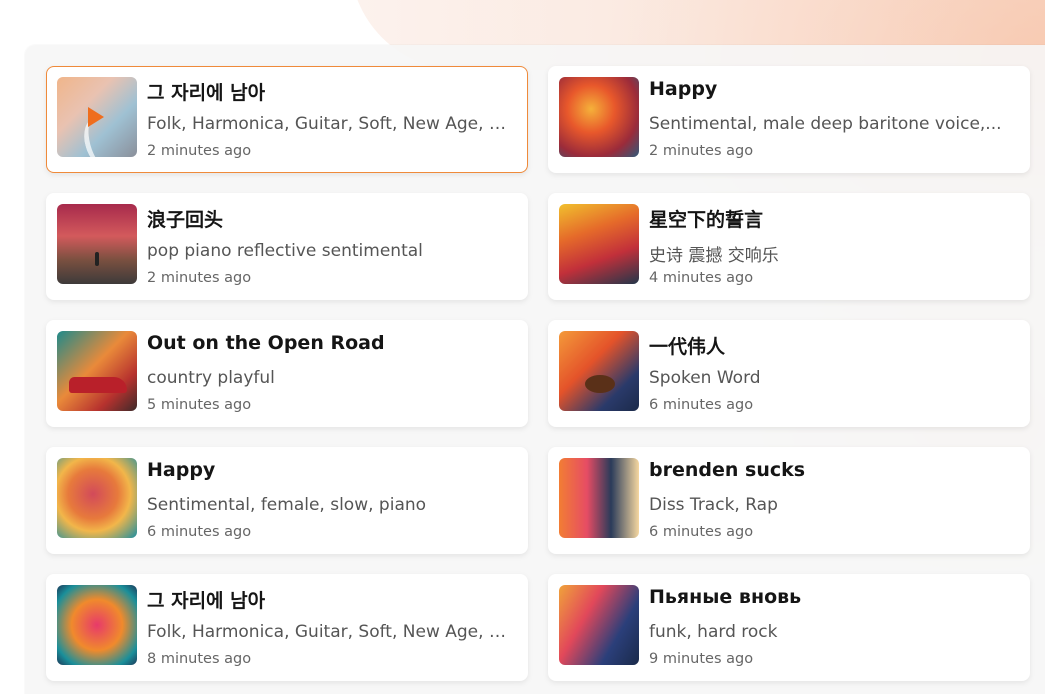 Image resolution: width=1045 pixels, height=694 pixels. I want to click on song-tags: pop piano reflective sentimental, so click(285, 251).